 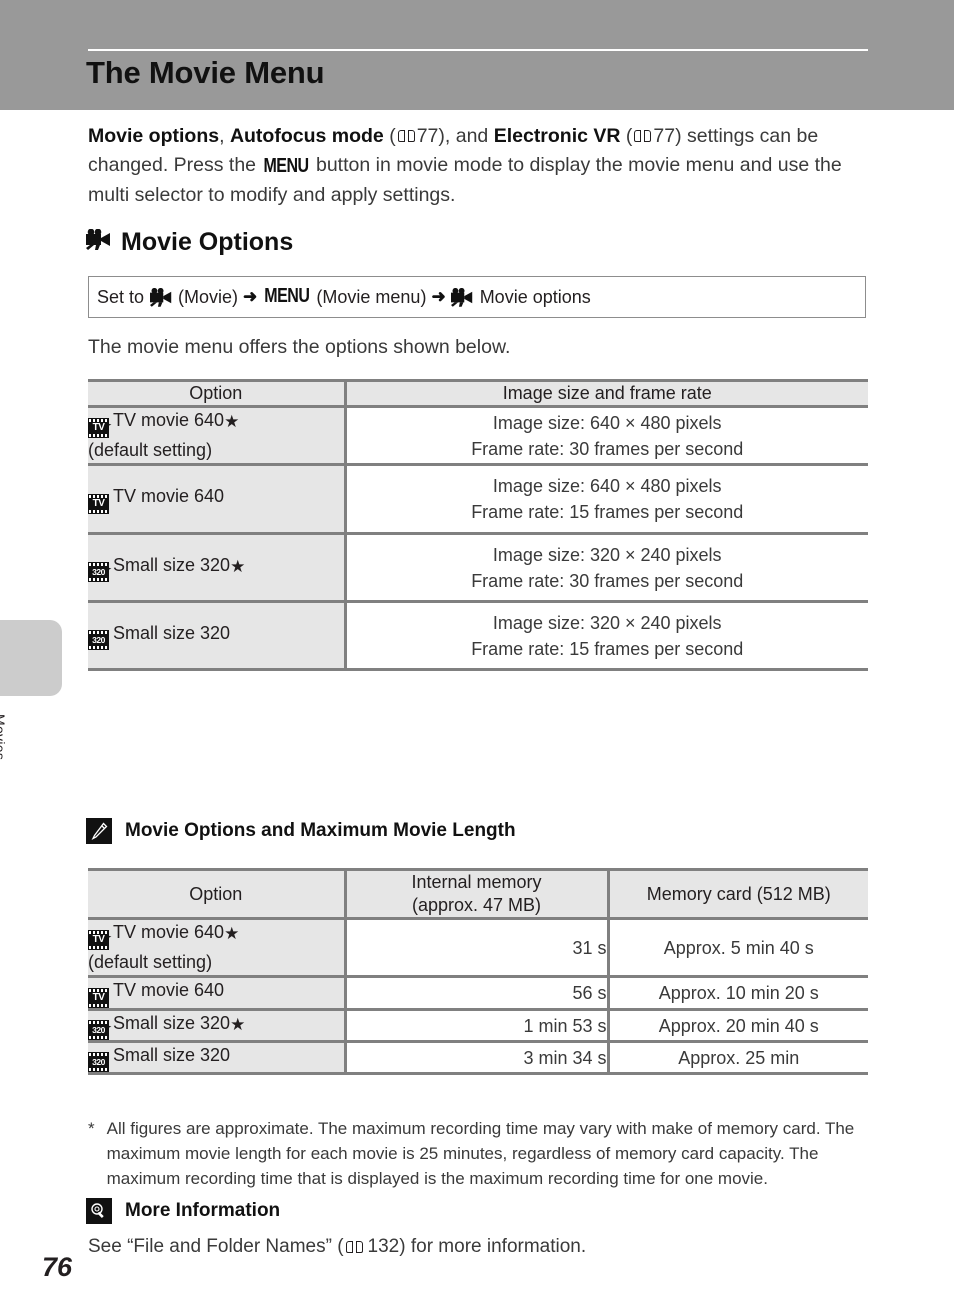 What do you see at coordinates (737, 993) in the screenshot?
I see `table2-card-cell: Approx. 10 min 20 s` at bounding box center [737, 993].